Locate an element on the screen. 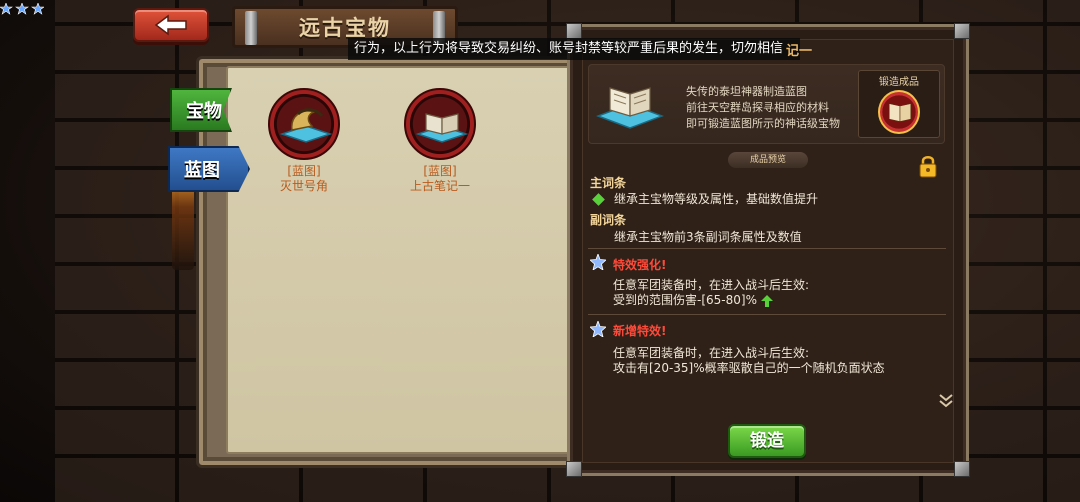 This screenshot has width=1080, height=502. up-arrow-icon is located at coordinates (766, 300).